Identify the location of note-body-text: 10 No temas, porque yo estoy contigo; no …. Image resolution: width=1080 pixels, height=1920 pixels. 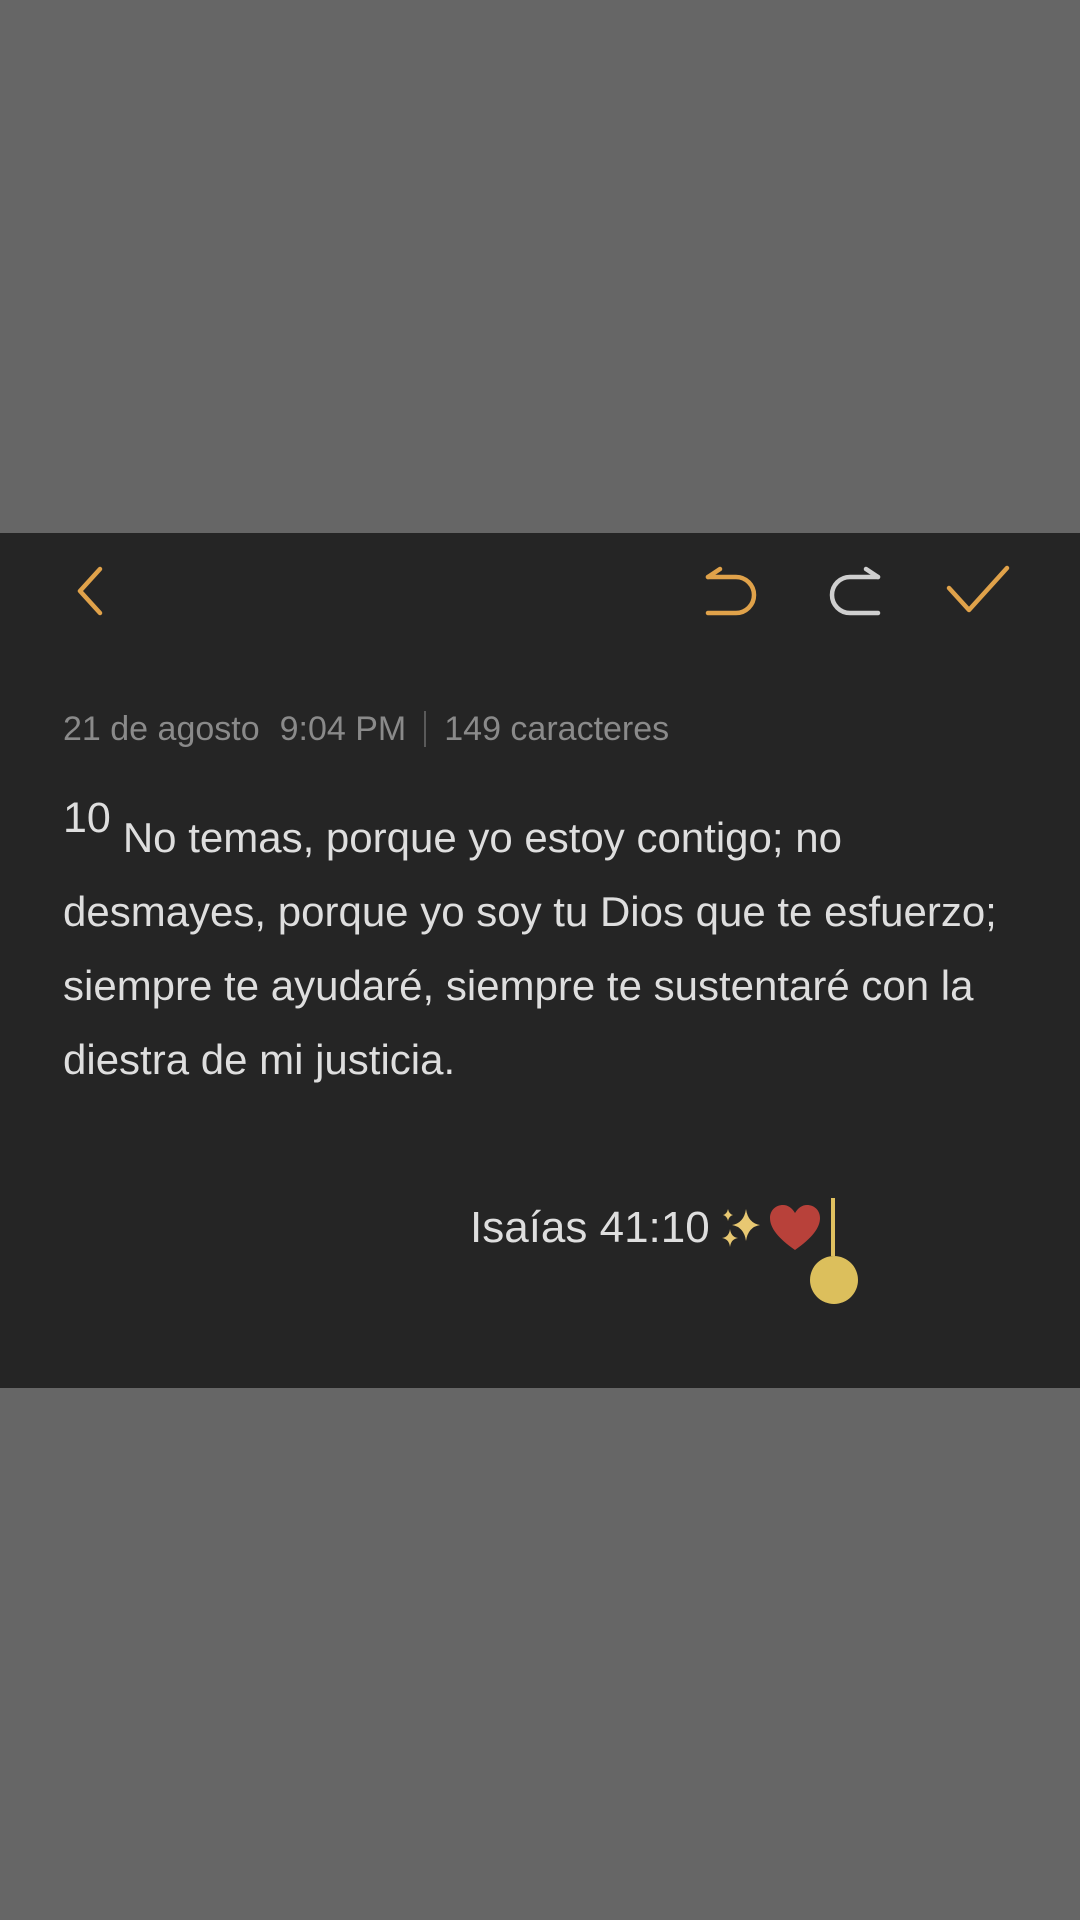
(543, 945).